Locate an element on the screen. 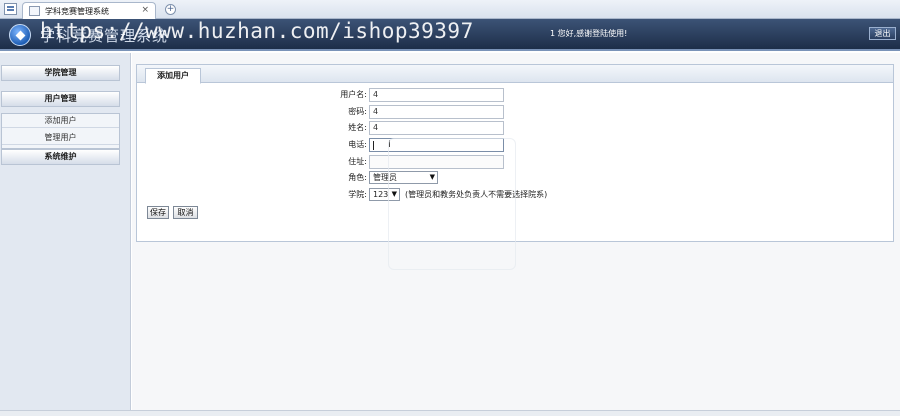 This screenshot has height=416, width=900. sidebar-item-college-management: 学院管理 is located at coordinates (60, 73).